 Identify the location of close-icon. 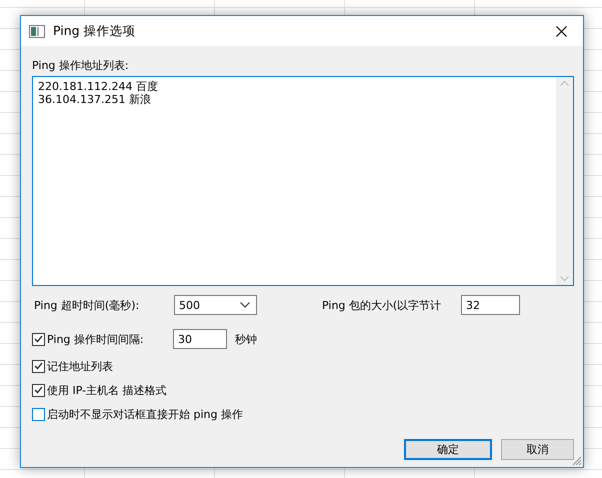
(561, 31).